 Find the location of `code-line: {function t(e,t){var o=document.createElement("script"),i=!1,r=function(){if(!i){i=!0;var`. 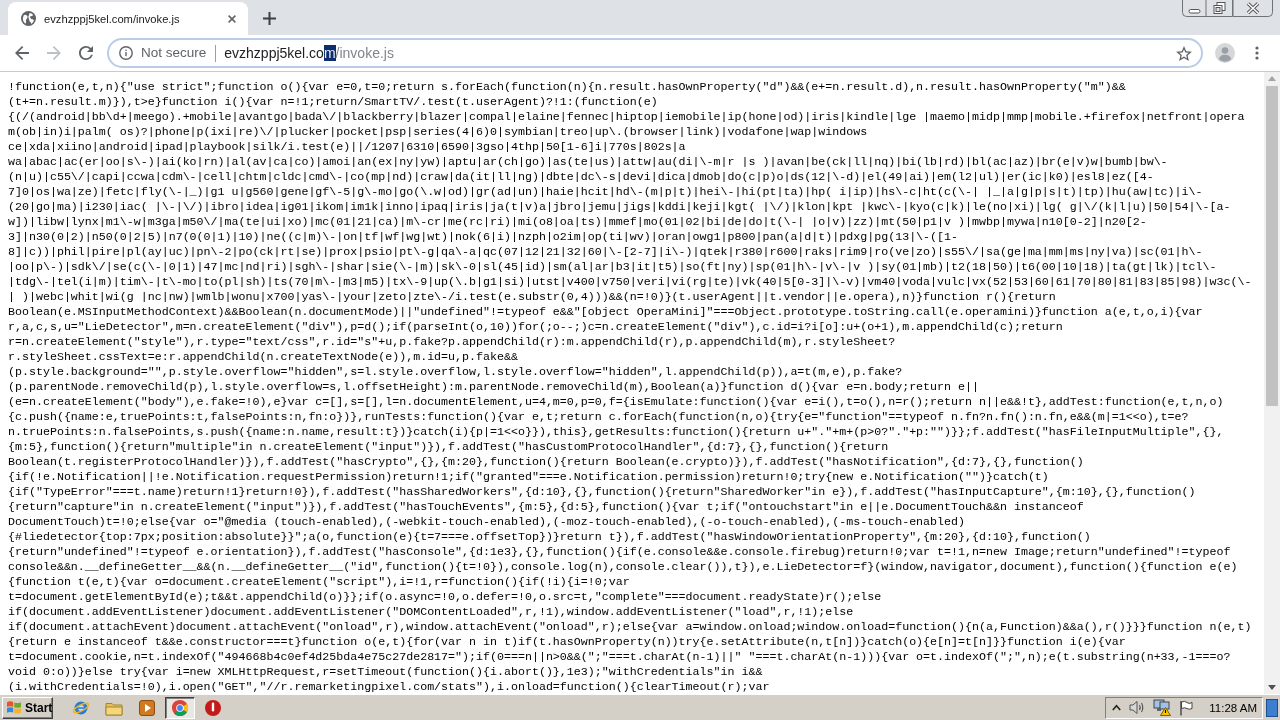

code-line: {function t(e,t){var o=document.createElement("script"),i=!1,r=function(){if(!i){i=!0;var is located at coordinates (319, 581).